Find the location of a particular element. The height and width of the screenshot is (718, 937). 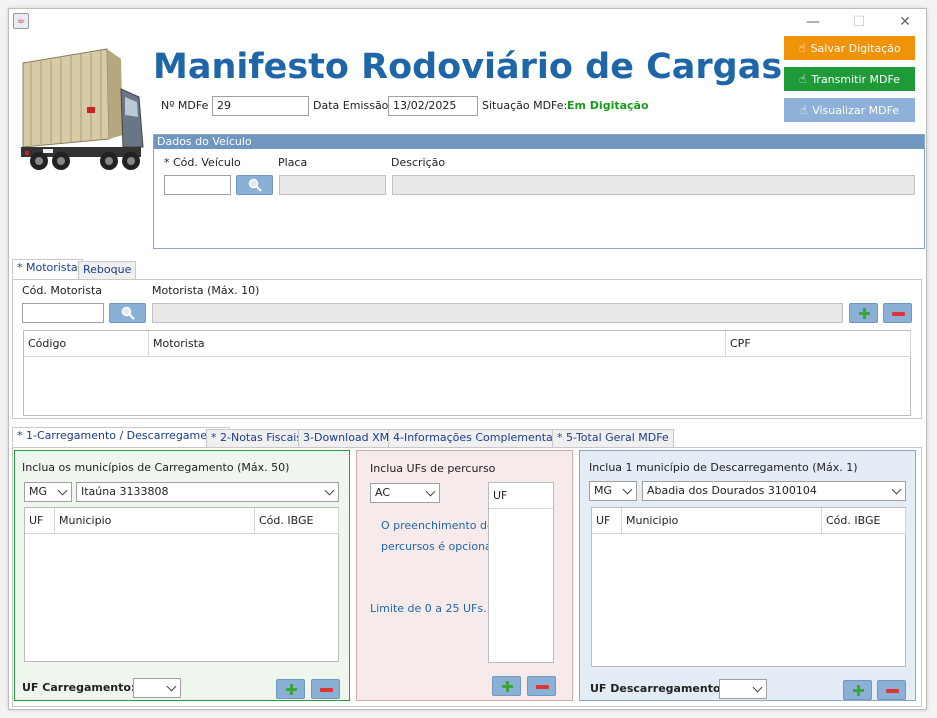

transmit-mdfe-button: ☝ Transmitir MDFe is located at coordinates (849, 79).